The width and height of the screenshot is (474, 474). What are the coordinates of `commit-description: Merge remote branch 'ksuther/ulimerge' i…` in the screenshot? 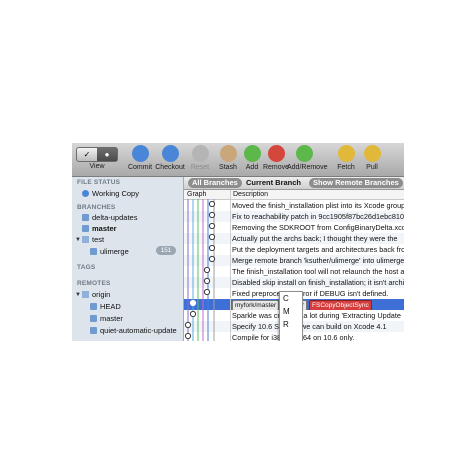 It's located at (318, 260).